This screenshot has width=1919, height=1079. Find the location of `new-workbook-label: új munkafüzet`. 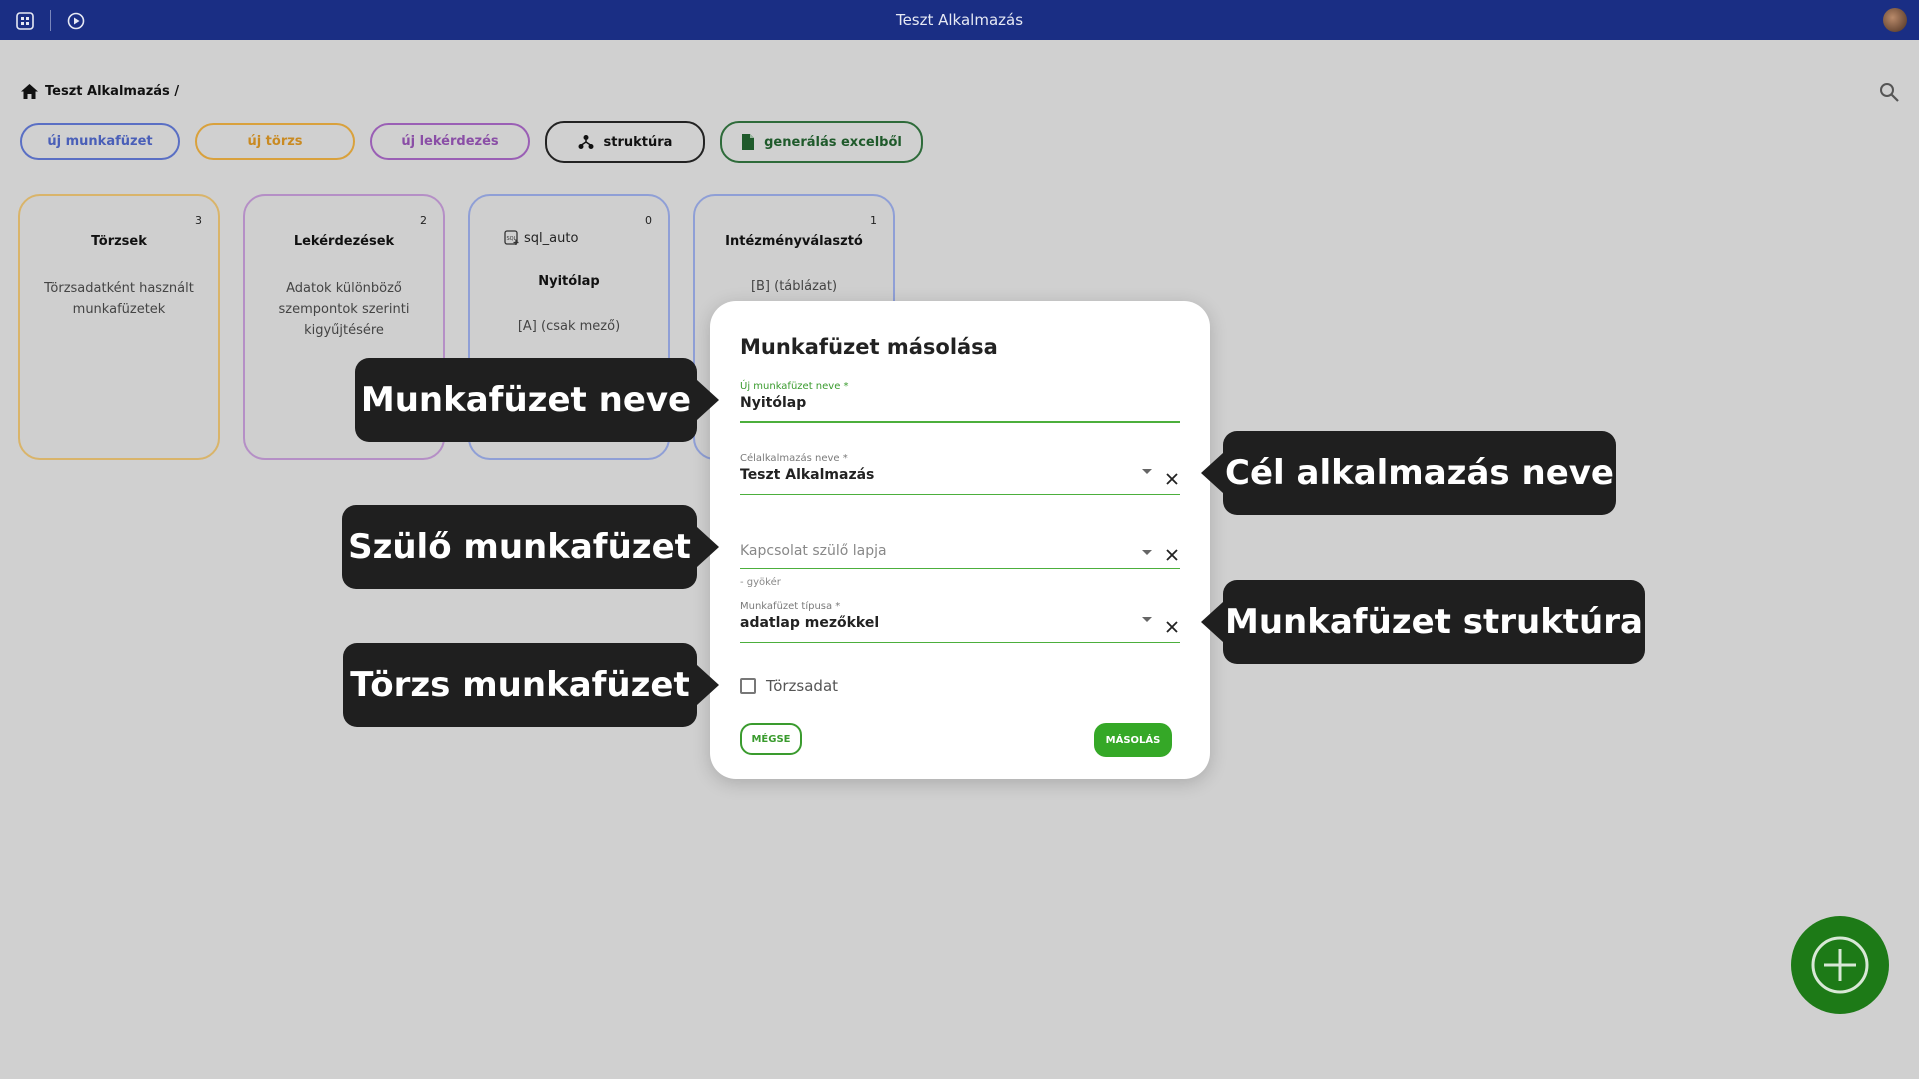

new-workbook-label: új munkafüzet is located at coordinates (100, 141).